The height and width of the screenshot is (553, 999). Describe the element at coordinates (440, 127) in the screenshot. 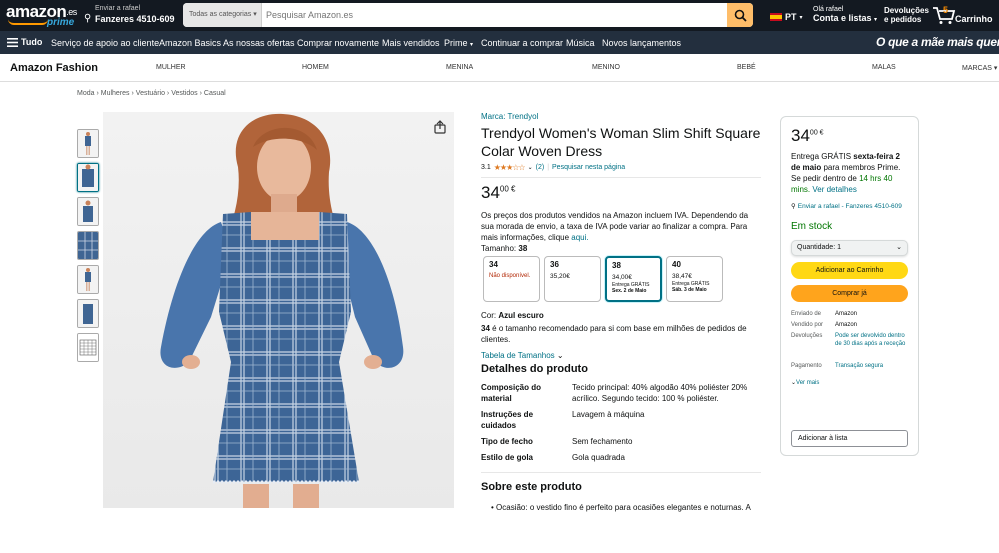

I see `share-button` at that location.